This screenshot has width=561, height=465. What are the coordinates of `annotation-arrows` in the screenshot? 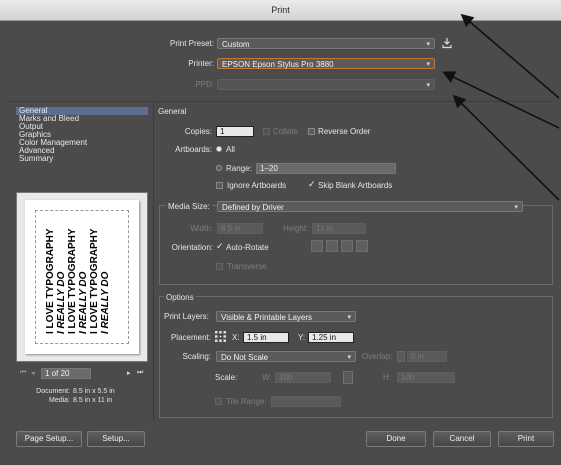 It's located at (501, 107).